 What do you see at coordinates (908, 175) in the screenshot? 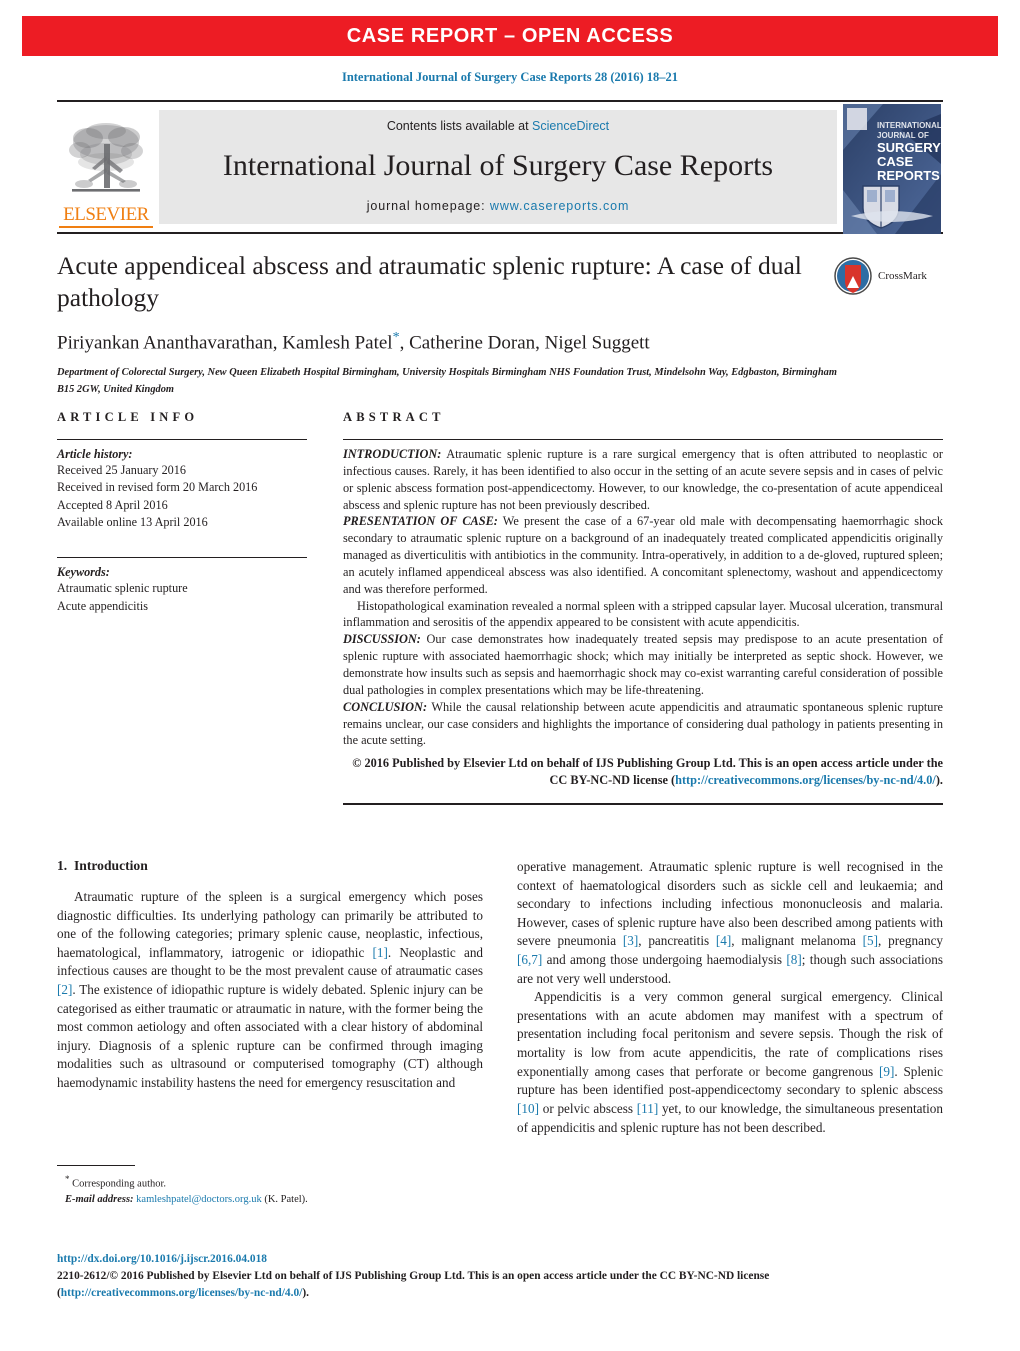
I see `svg-text: REPORTS` at bounding box center [908, 175].